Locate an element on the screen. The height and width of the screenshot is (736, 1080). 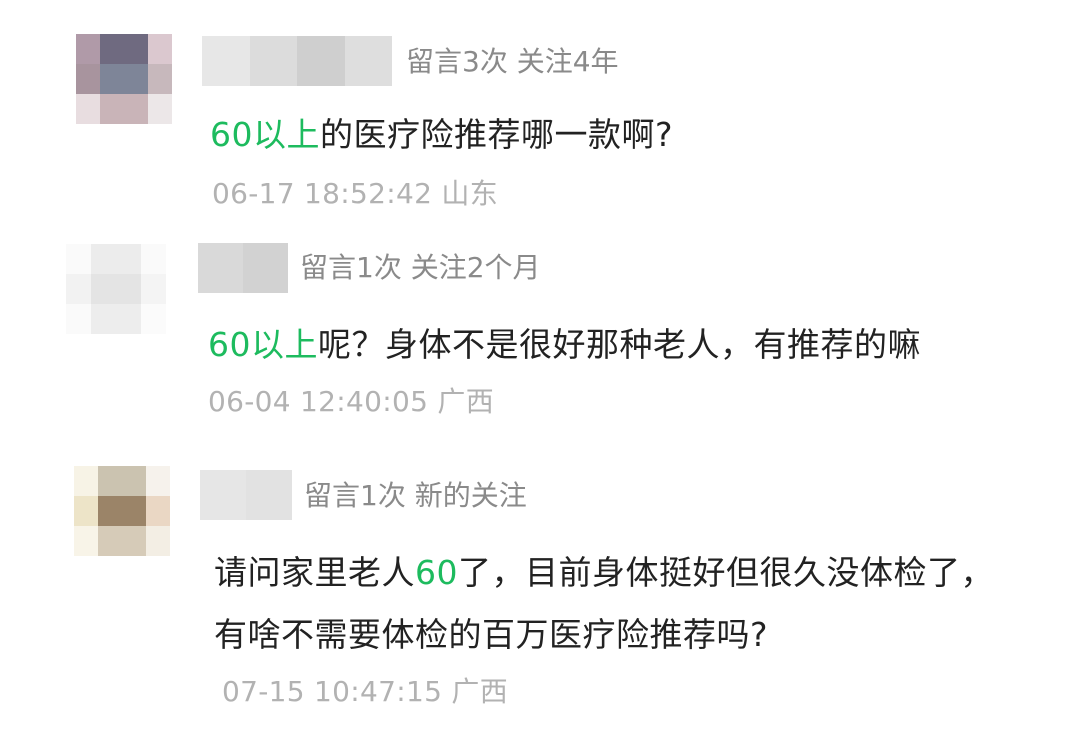
comment-text-body: 的医疗险推荐哪一款啊? is located at coordinates (497, 134).